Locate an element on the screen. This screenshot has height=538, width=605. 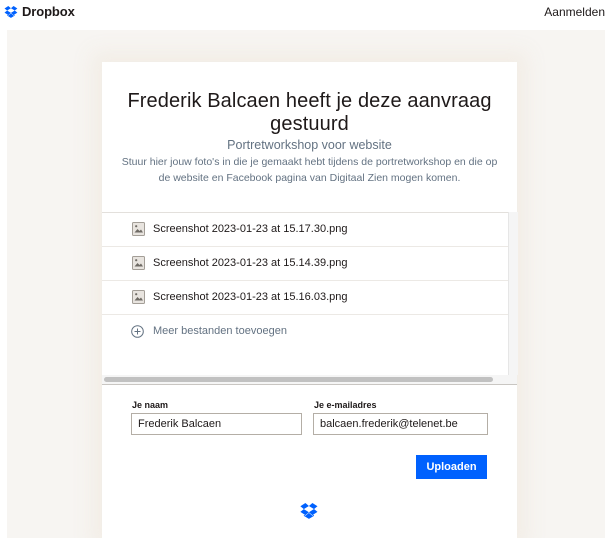
vertical-scrollbar is located at coordinates (513, 293).